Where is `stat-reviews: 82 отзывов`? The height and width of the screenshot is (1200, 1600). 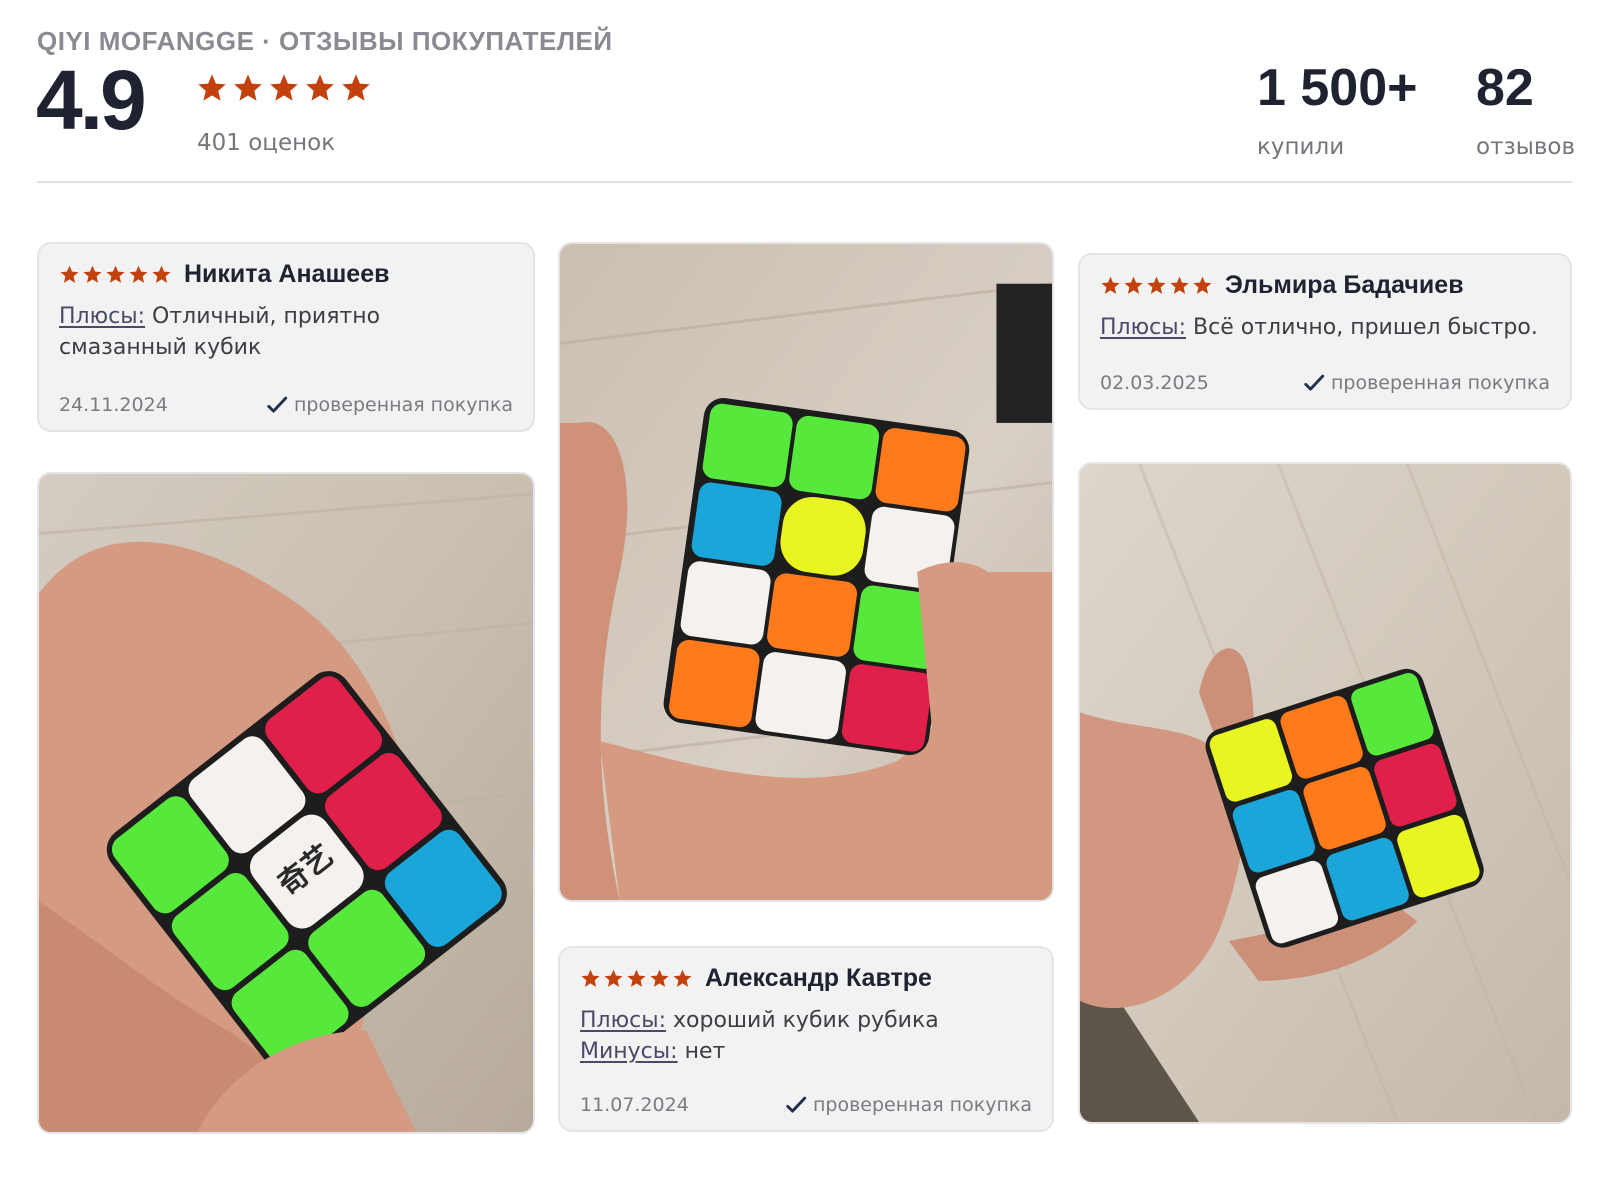
stat-reviews: 82 отзывов is located at coordinates (1525, 111).